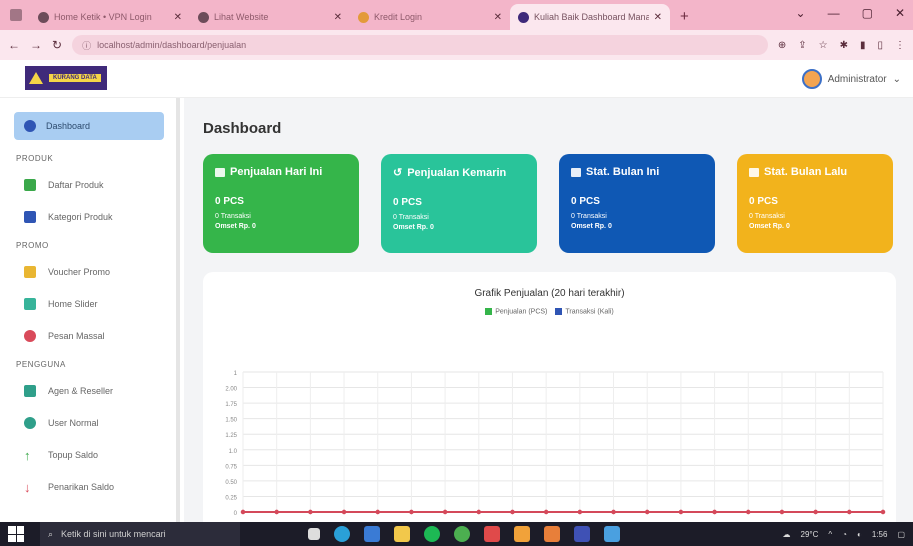  Describe the element at coordinates (276, 172) in the screenshot. I see `stat-card-title-text: Penjualan Hari Ini` at that location.